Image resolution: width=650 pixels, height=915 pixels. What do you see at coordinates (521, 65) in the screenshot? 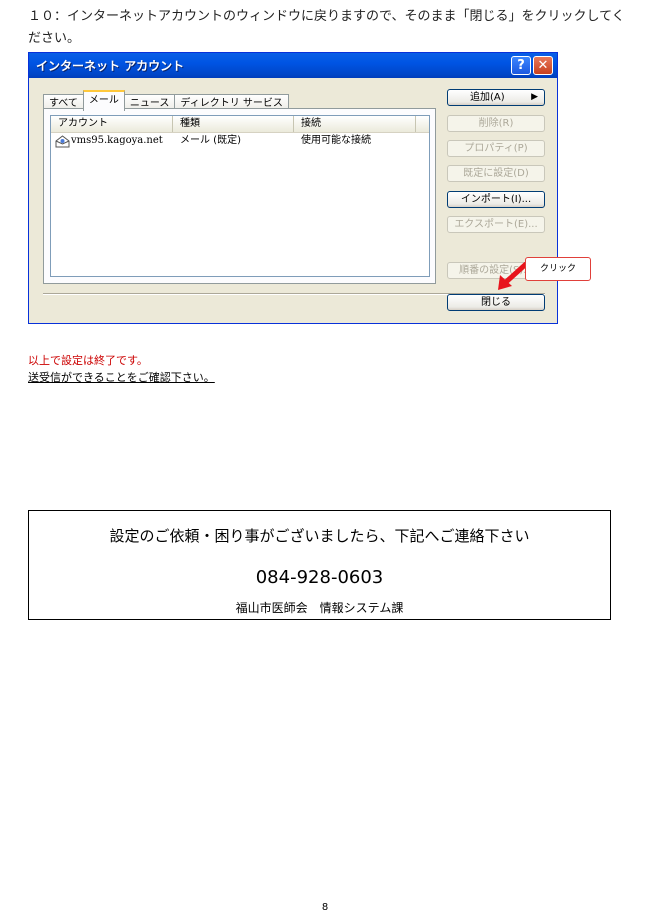
I see `help-button: ?` at bounding box center [521, 65].